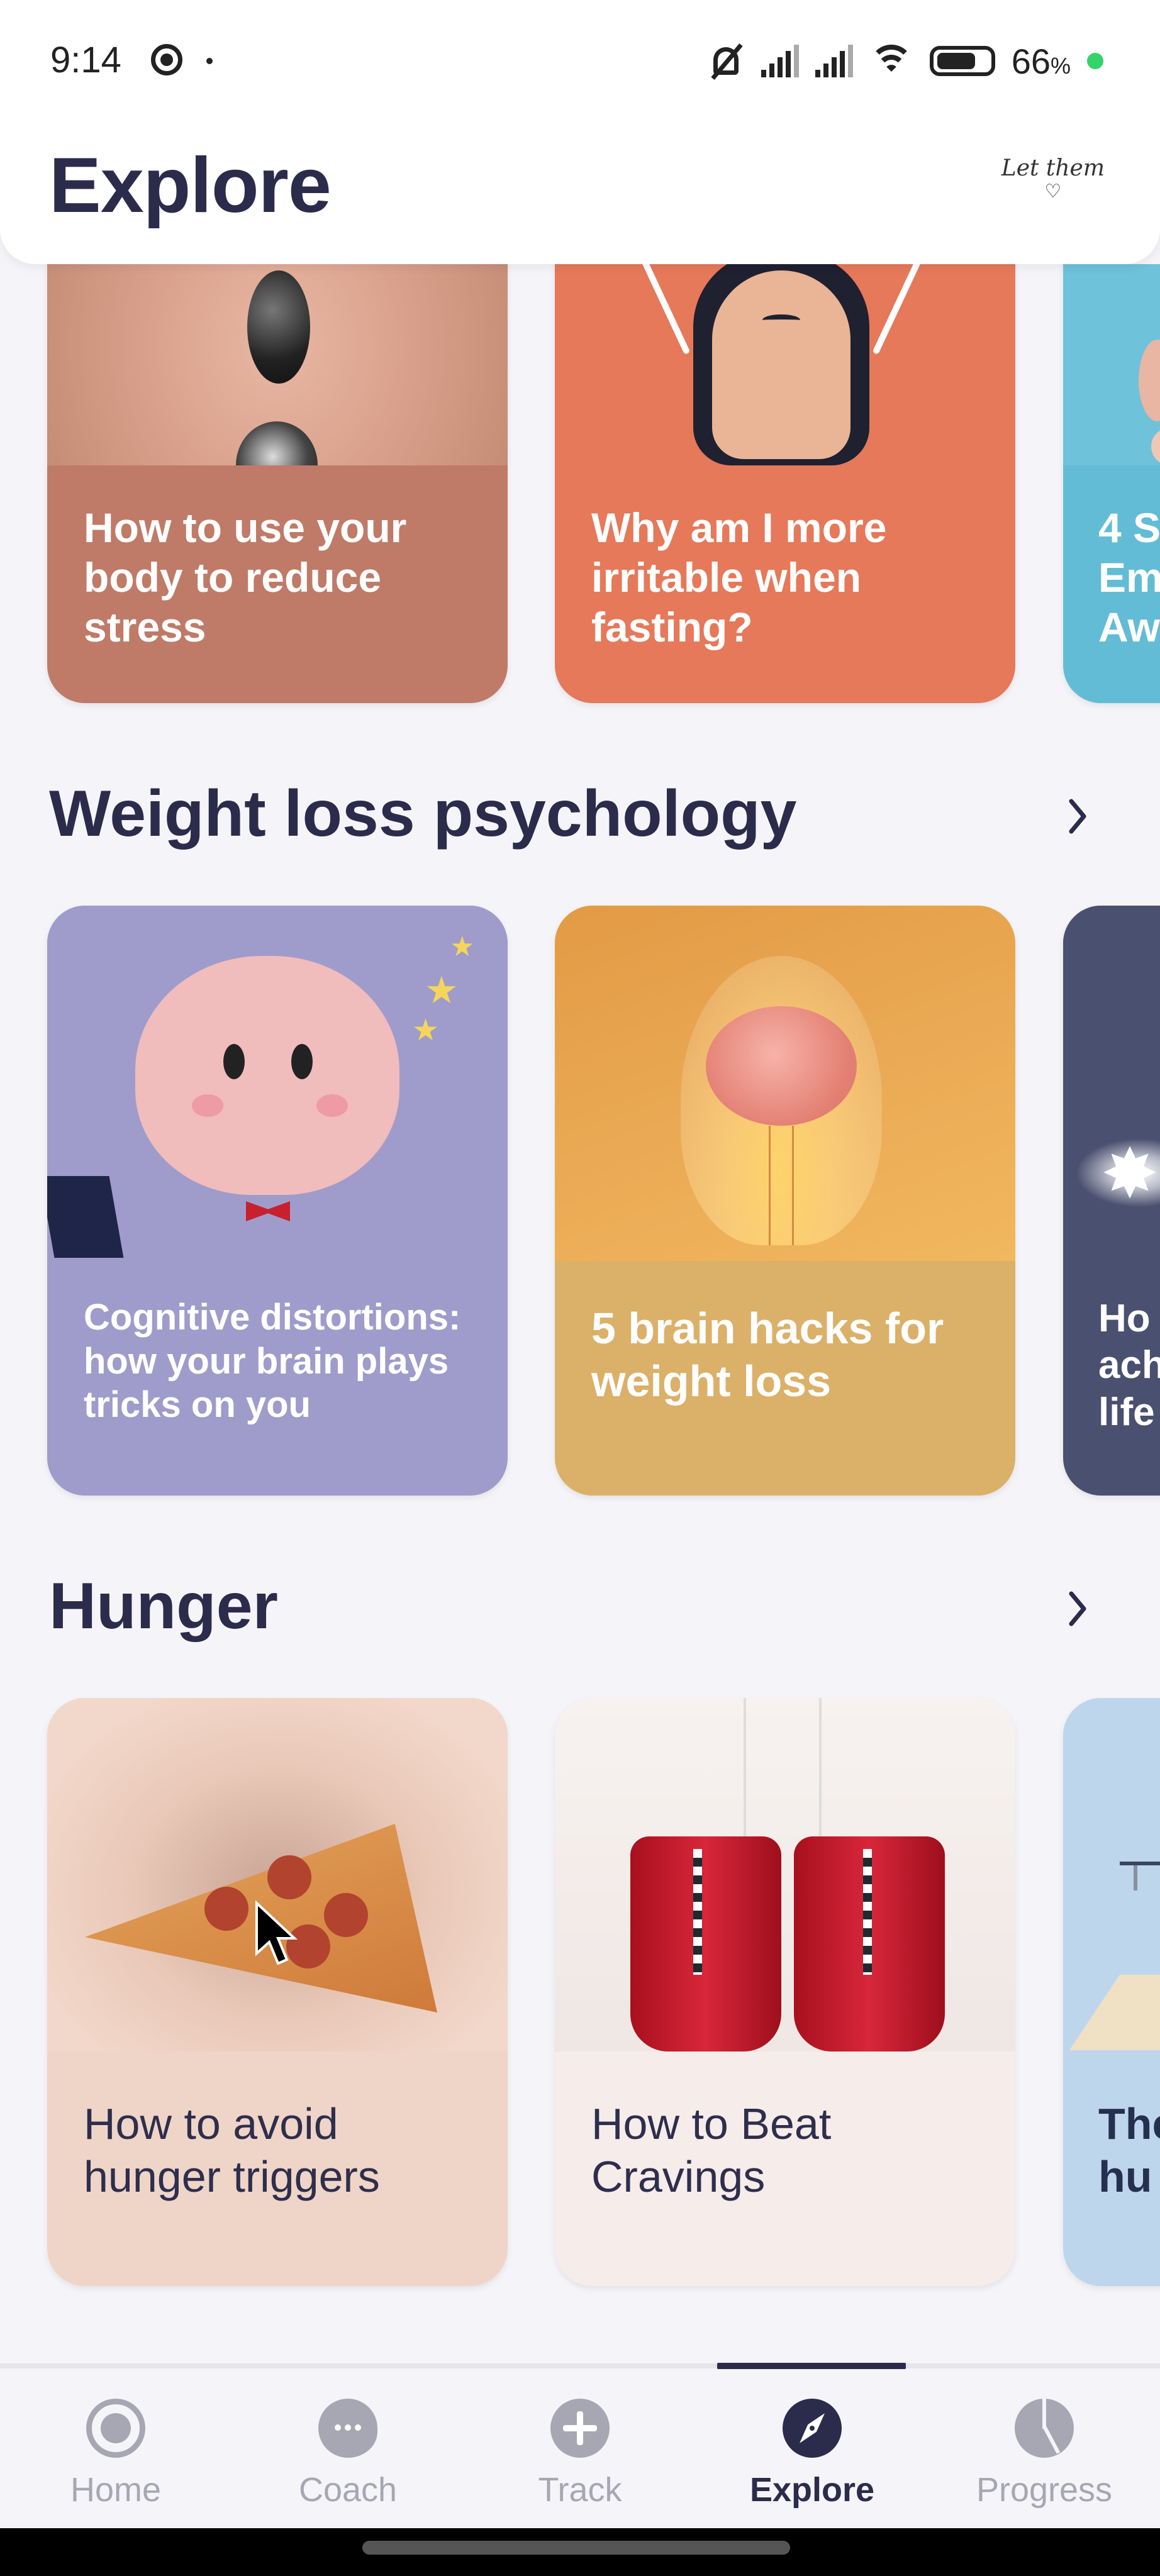  I want to click on heart-icon: ♡, so click(1053, 191).